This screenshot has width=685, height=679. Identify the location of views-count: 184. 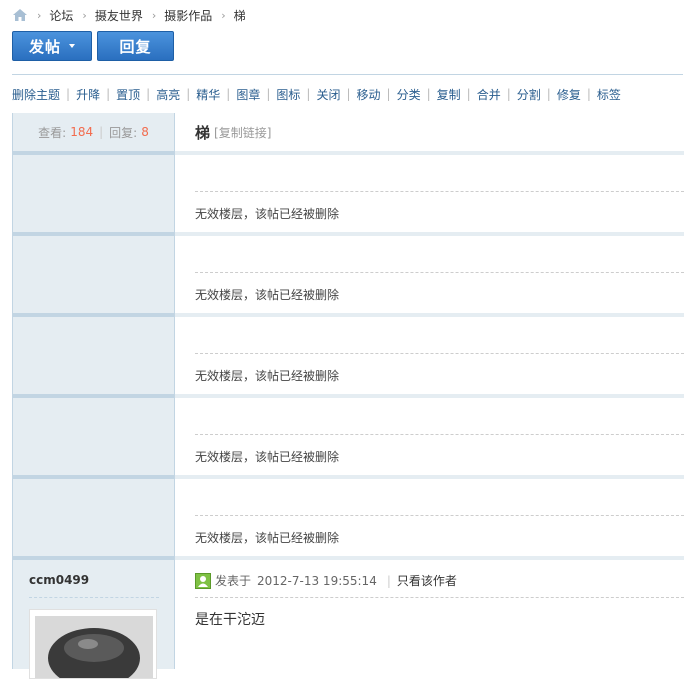
(82, 132).